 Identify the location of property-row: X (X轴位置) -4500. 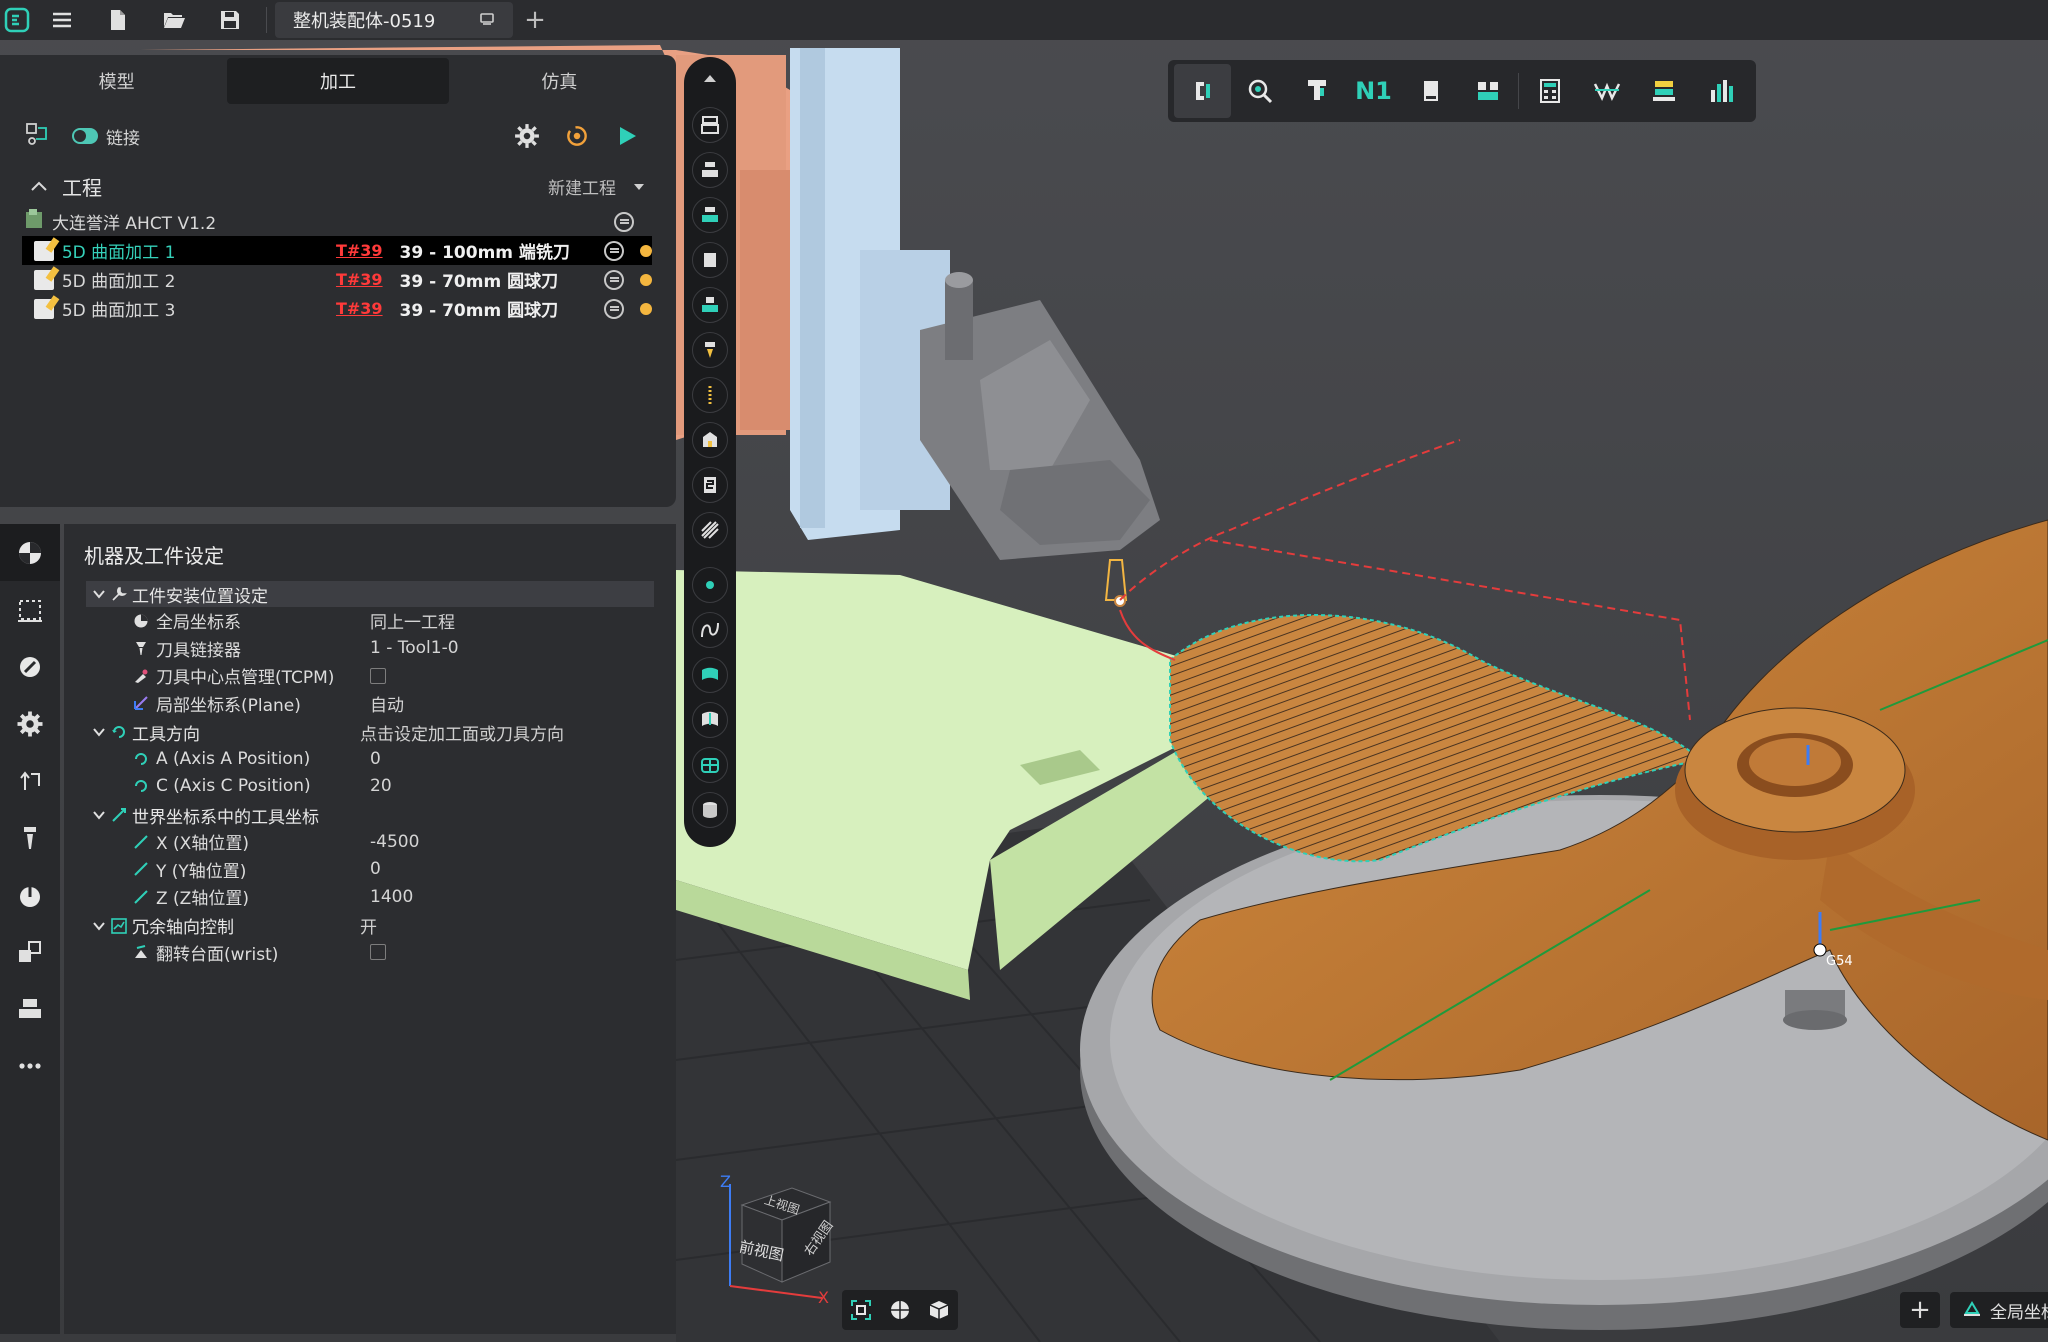
(370, 842).